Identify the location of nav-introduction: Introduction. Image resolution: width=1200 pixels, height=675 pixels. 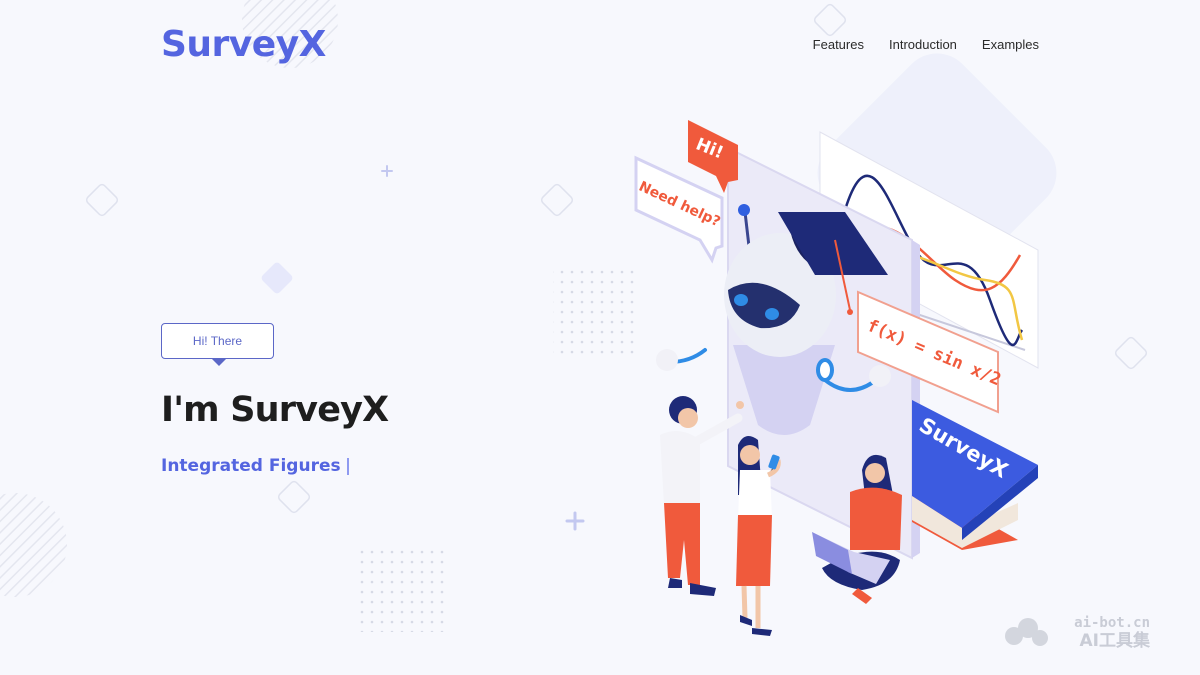
(923, 45).